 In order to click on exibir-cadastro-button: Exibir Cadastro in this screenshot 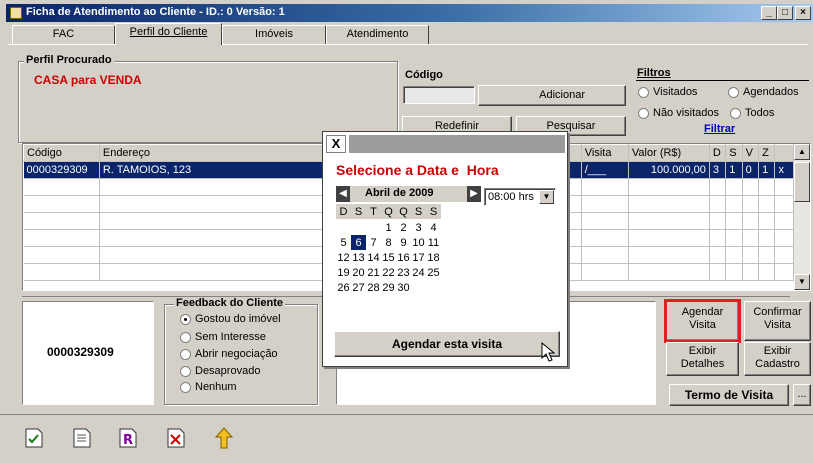, I will do `click(777, 359)`.